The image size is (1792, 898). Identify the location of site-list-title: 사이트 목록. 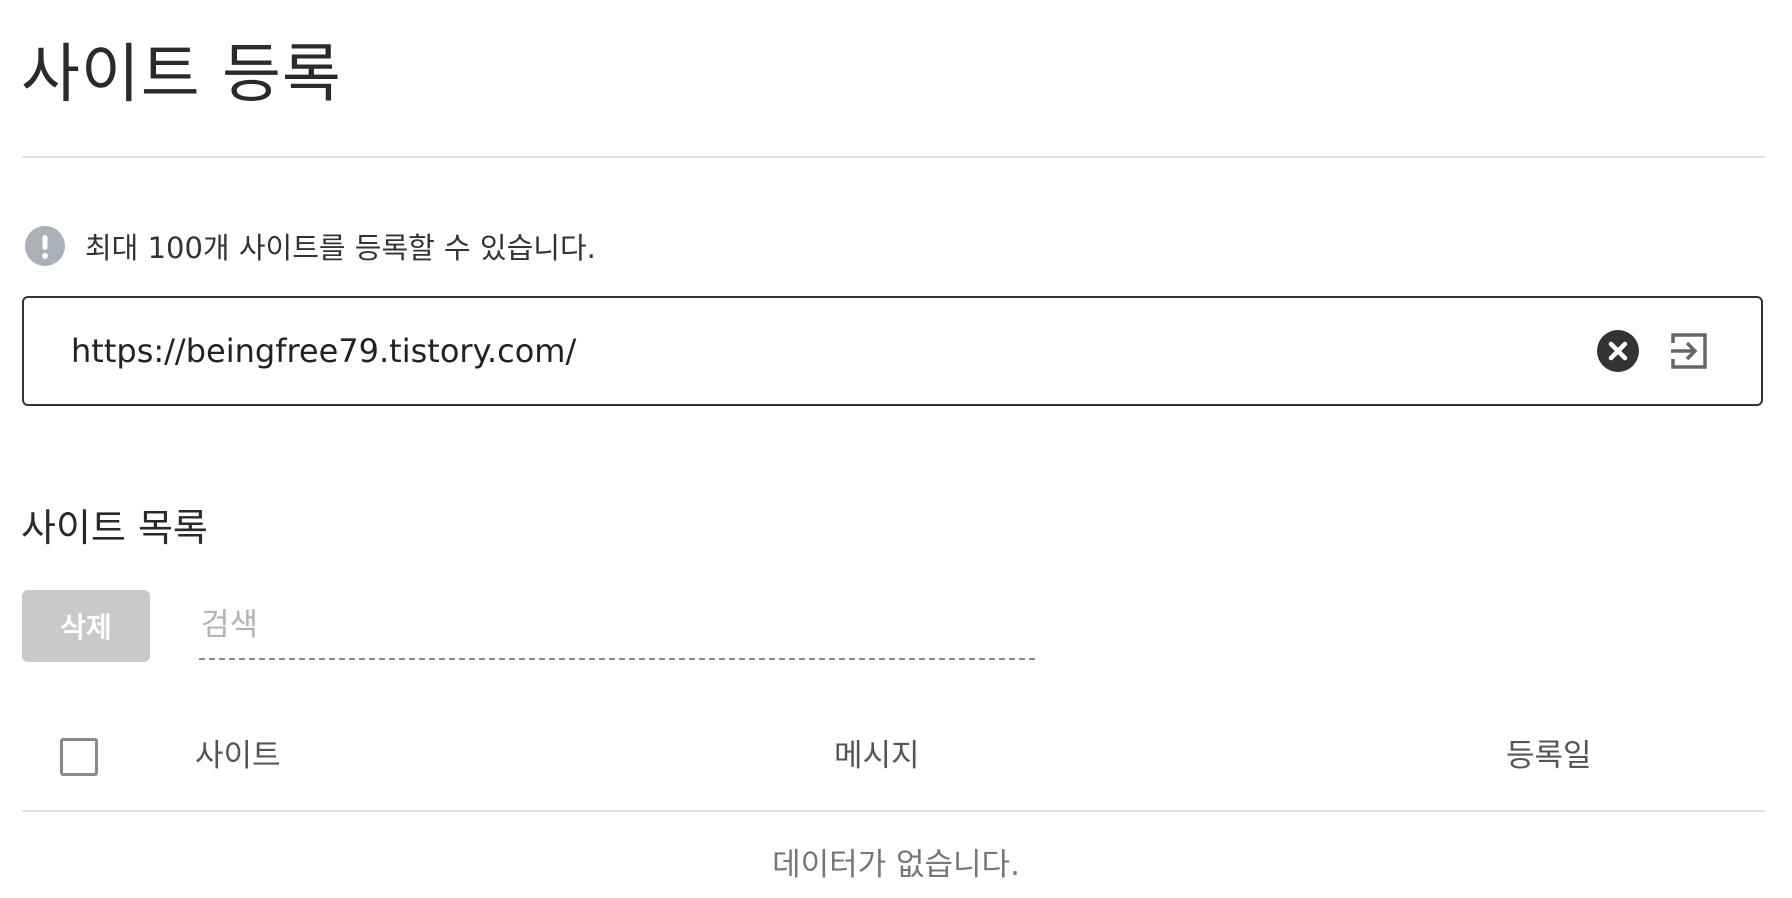
(114, 528).